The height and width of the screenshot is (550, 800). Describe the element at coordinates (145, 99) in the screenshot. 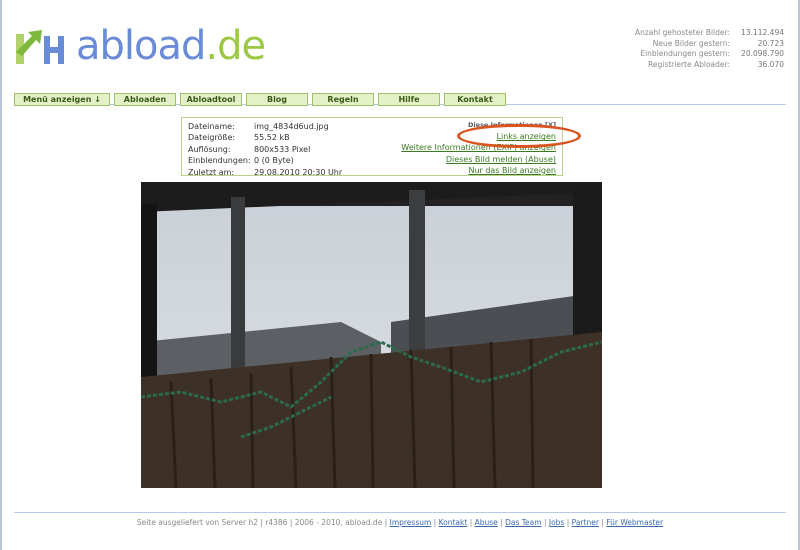

I see `tab-abloaden: Abloaden` at that location.